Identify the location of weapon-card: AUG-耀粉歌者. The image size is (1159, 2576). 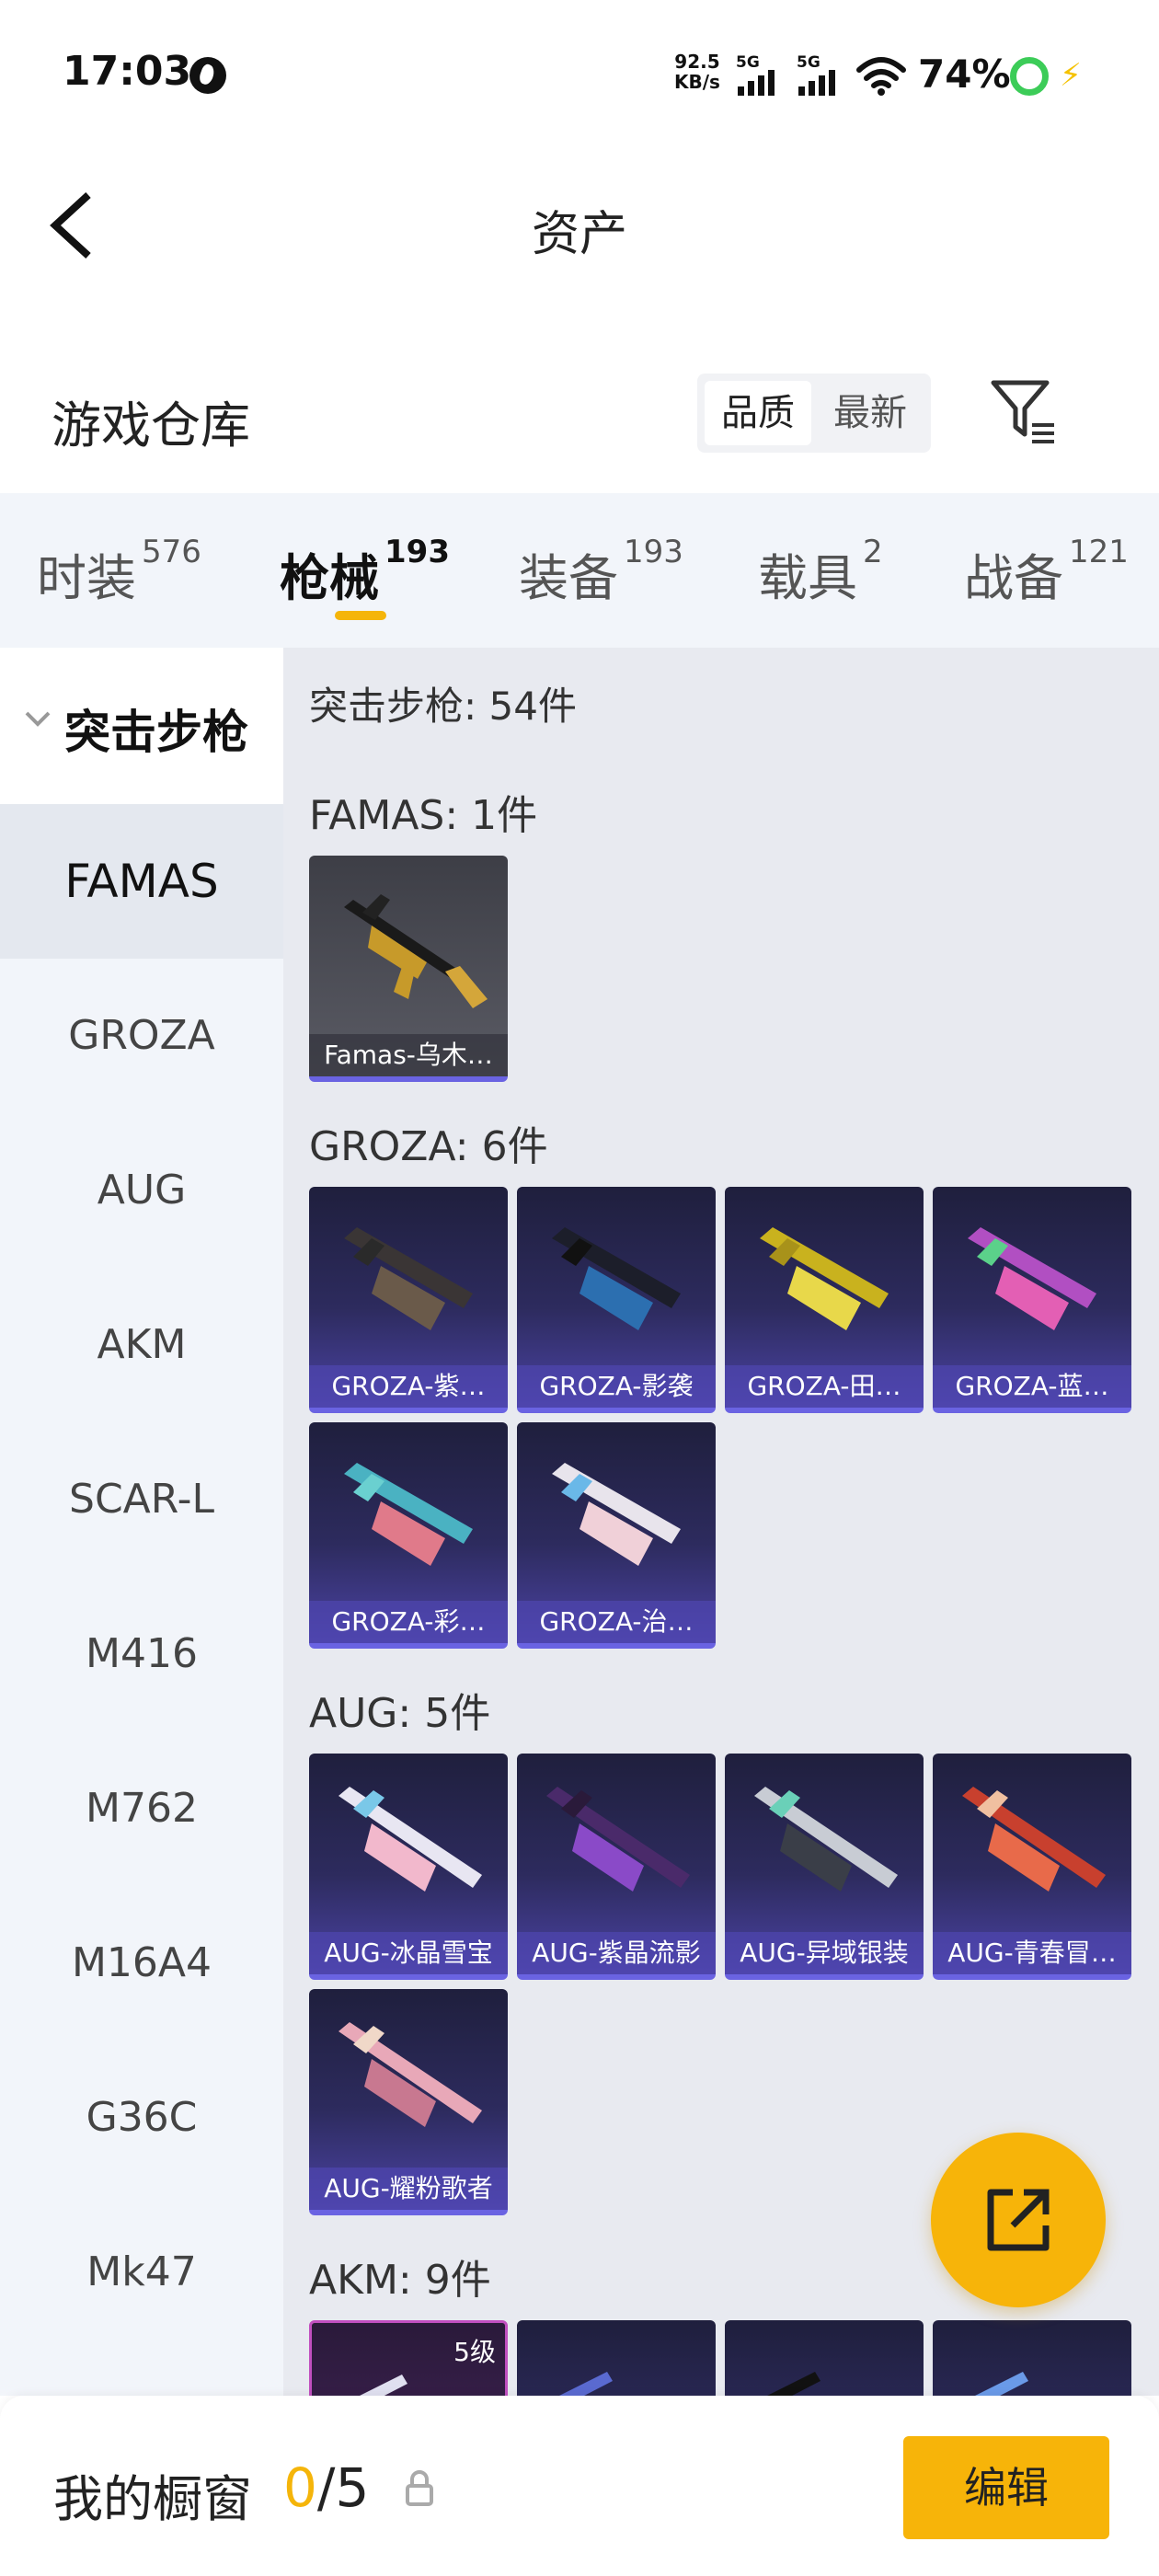
(408, 2102).